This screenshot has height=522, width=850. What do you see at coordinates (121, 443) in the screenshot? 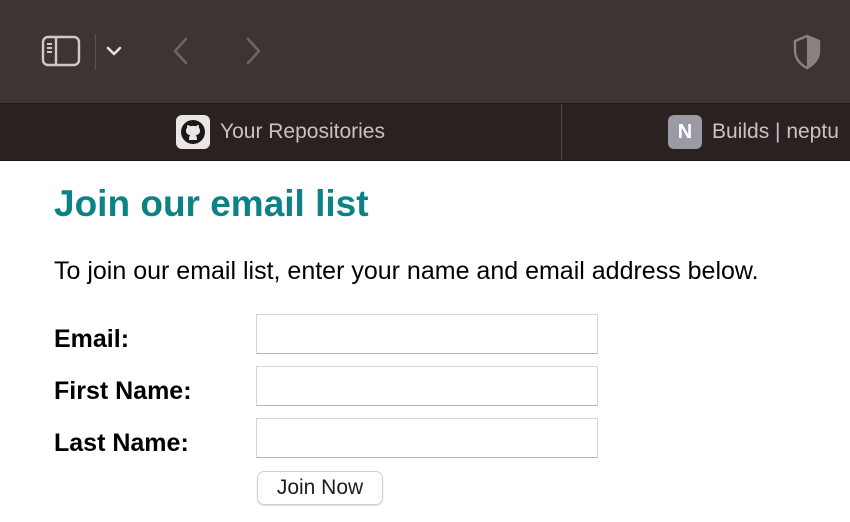
I see `last-name-label: Last Name:` at bounding box center [121, 443].